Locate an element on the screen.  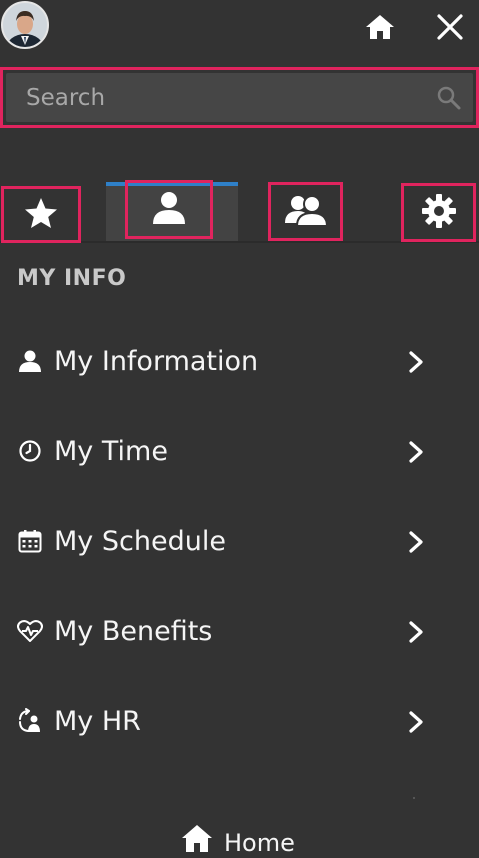
menu-item-my-schedule: My Schedule is located at coordinates (239, 541).